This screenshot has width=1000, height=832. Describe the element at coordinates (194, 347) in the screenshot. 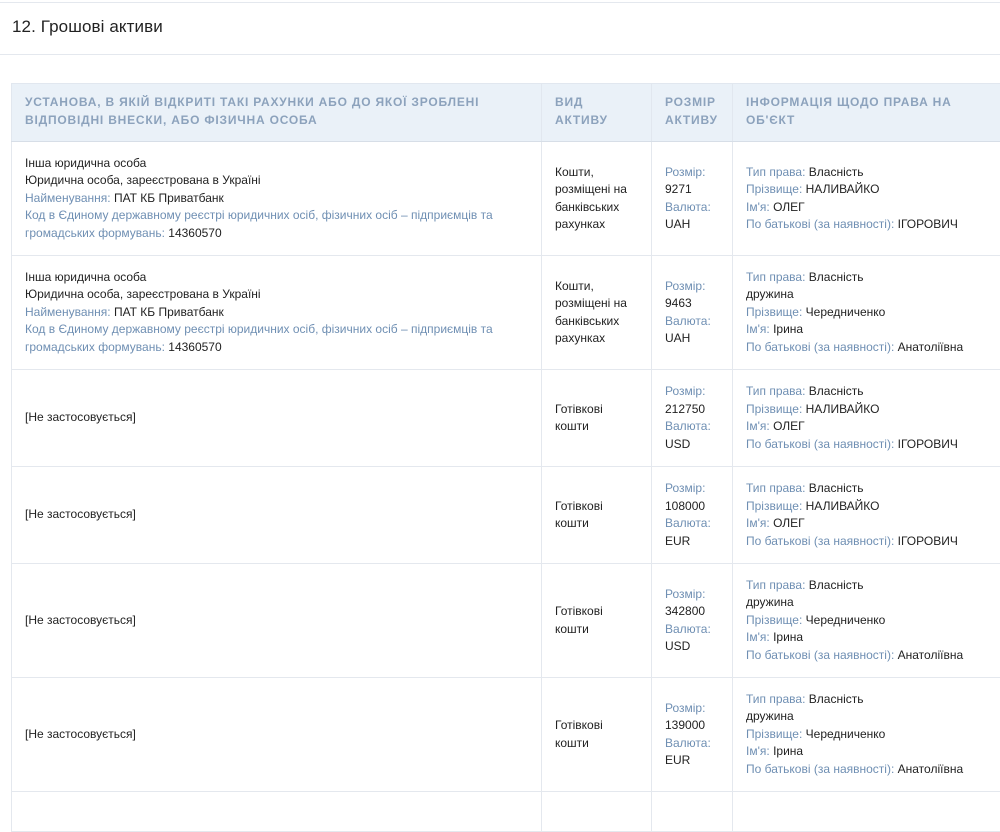

I see `institution-code: 14360570` at that location.